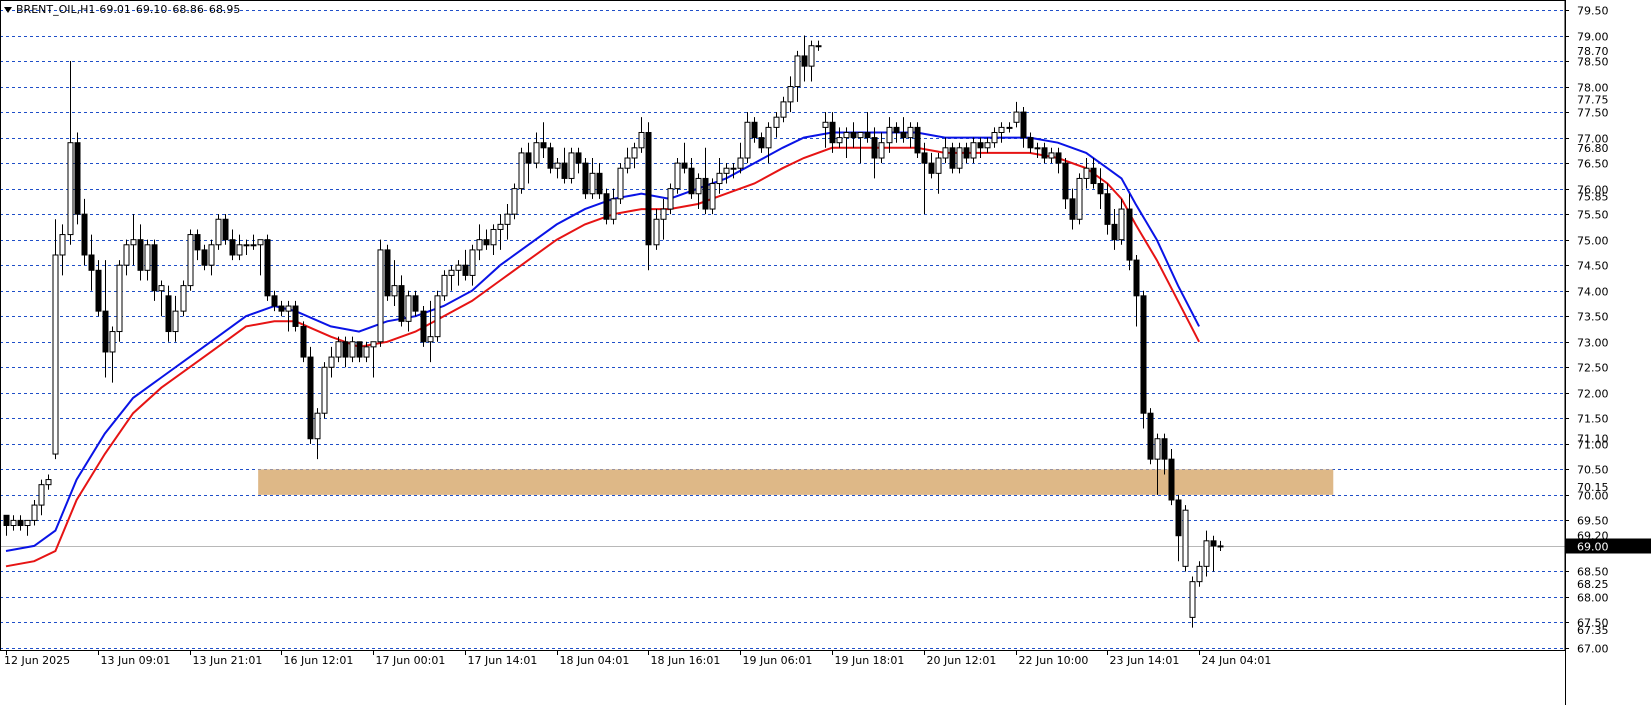 The width and height of the screenshot is (1651, 705). Describe the element at coordinates (1593, 215) in the screenshot. I see `price-tick-label: 75.50` at that location.